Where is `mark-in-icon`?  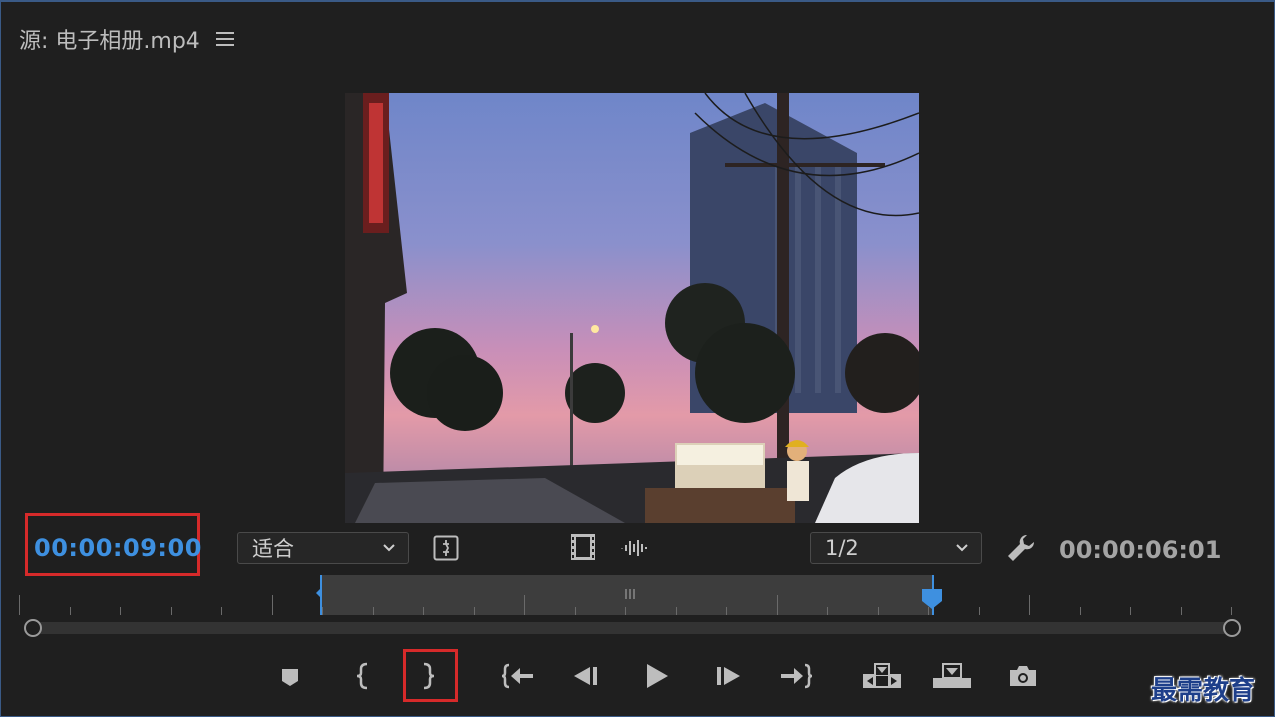 mark-in-icon is located at coordinates (363, 676).